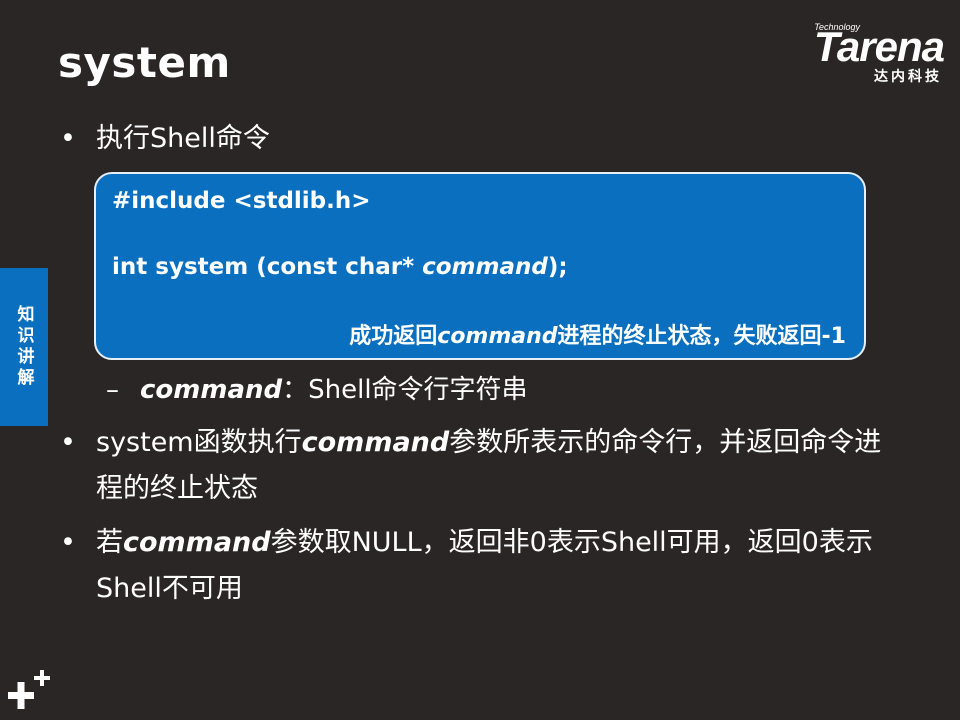 This screenshot has width=960, height=720. Describe the element at coordinates (701, 336) in the screenshot. I see `code-note-post: 进程的终止状态，失败返回-1` at that location.